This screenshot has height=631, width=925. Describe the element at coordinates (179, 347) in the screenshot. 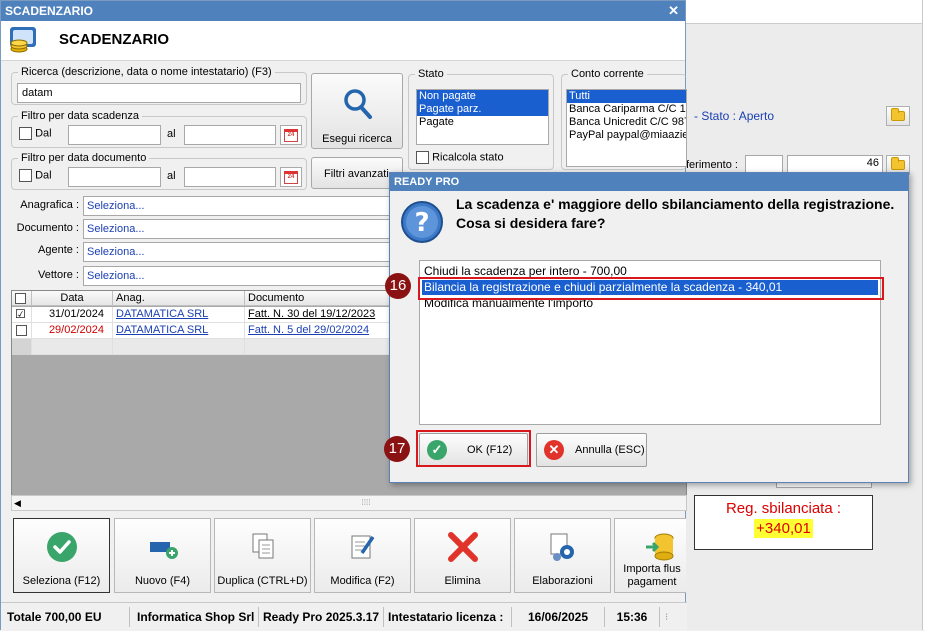

I see `empty-cell` at that location.